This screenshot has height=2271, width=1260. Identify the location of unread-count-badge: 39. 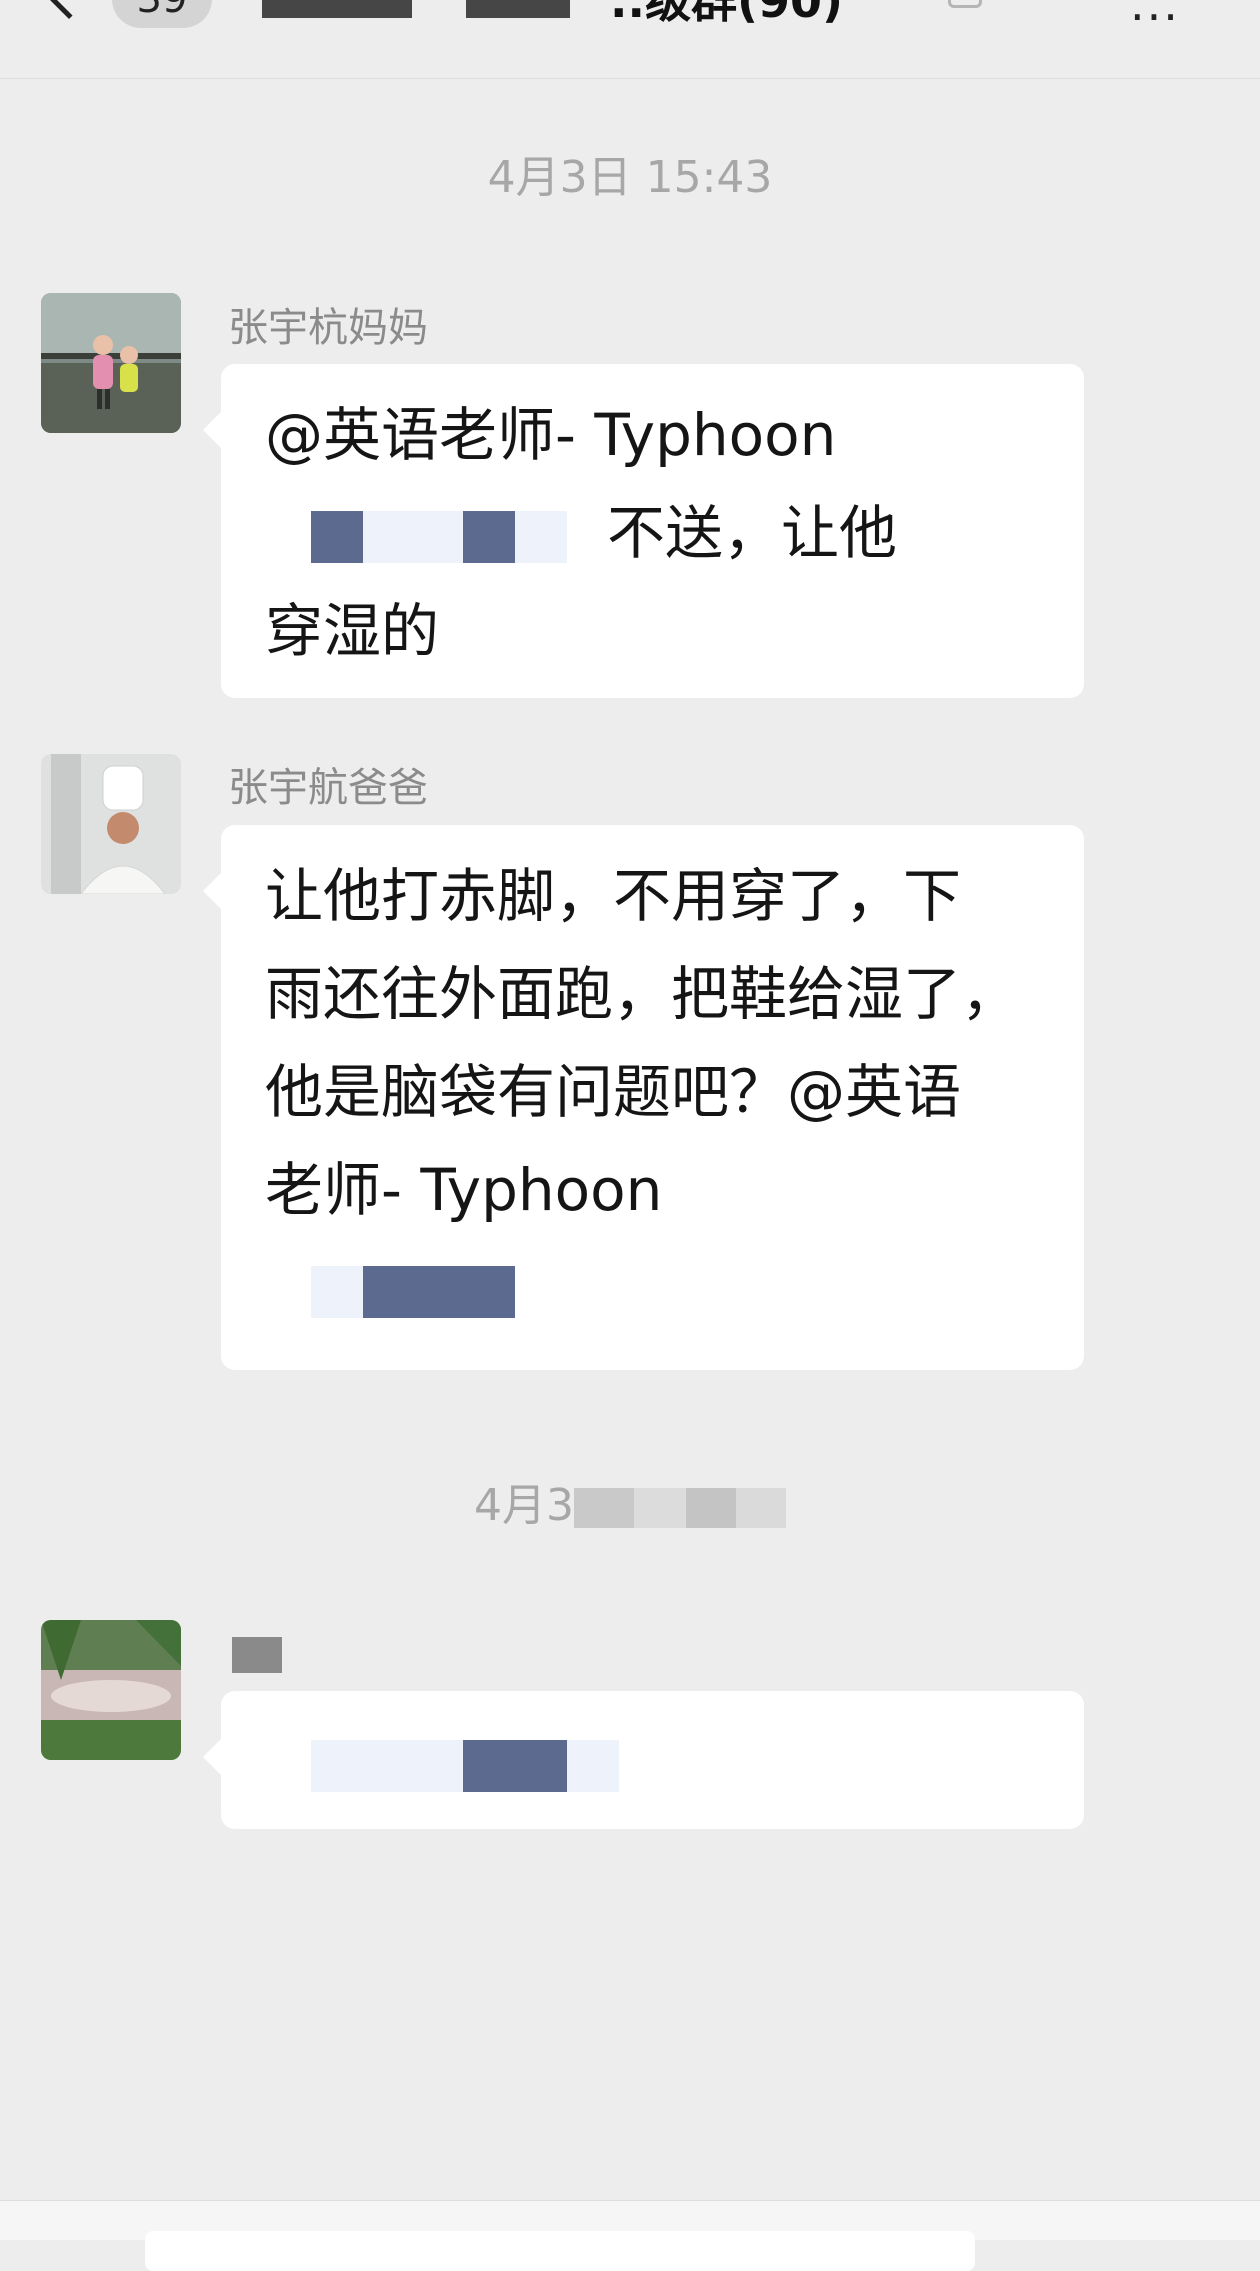
(162, 14).